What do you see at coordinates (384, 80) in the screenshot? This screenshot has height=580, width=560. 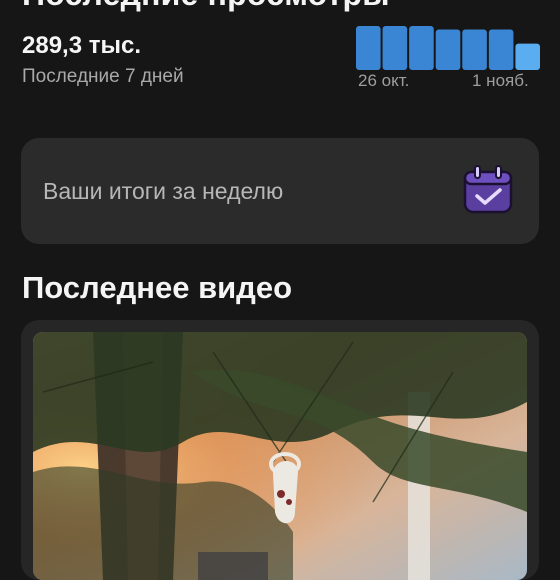 I see `chart-tick-start: 26 окт.` at bounding box center [384, 80].